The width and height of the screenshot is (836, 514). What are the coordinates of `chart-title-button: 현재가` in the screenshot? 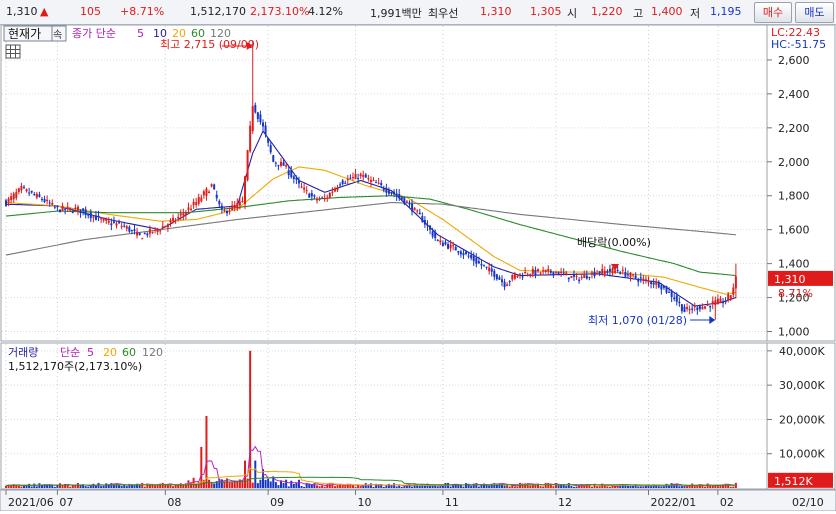 It's located at (28, 33).